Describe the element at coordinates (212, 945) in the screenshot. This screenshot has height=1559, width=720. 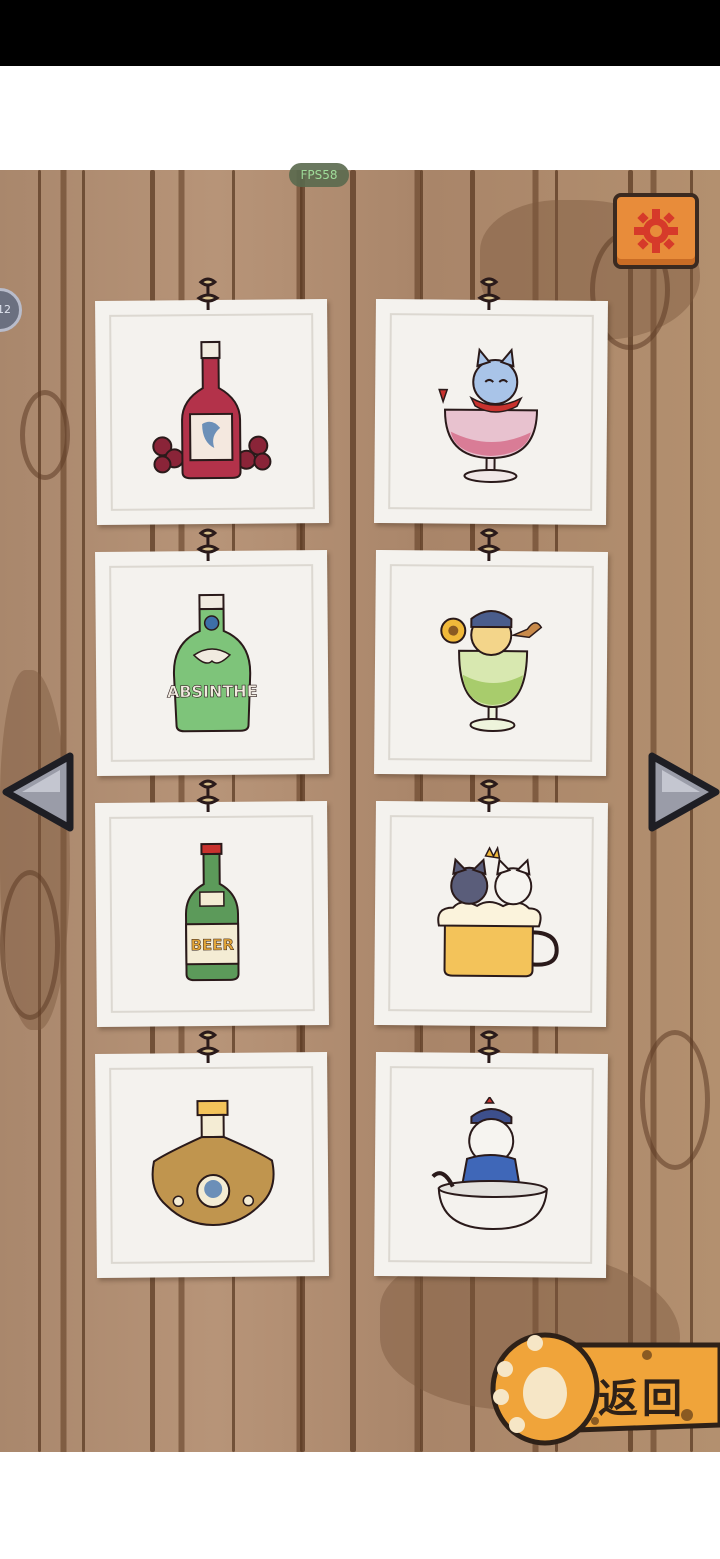
I see `beer-label-text: BEER` at that location.